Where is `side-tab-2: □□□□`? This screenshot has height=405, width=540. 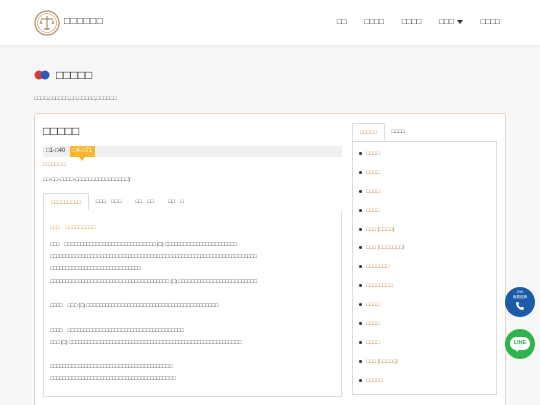 side-tab-2: □□□□ is located at coordinates (398, 132).